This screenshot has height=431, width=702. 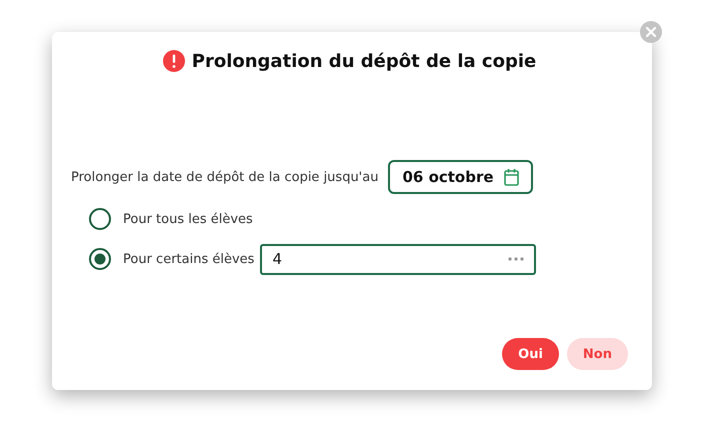 What do you see at coordinates (173, 61) in the screenshot?
I see `exclamation-icon` at bounding box center [173, 61].